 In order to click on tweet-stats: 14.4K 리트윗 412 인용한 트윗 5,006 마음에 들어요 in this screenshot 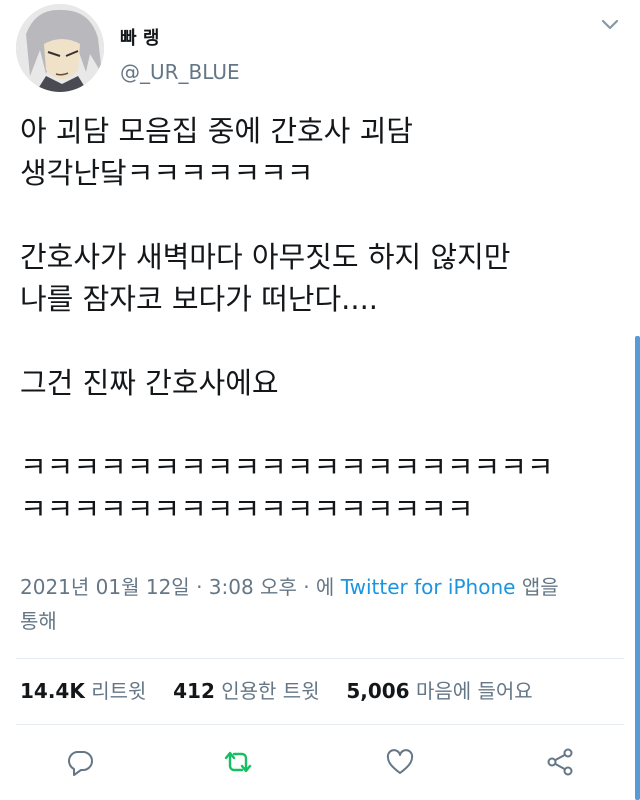, I will do `click(276, 691)`.